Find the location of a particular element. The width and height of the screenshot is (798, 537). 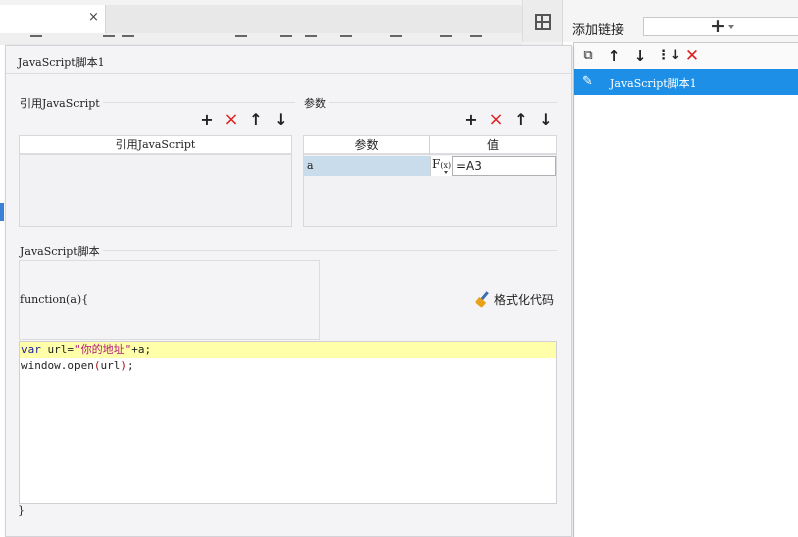

arrow-down-icon: ↓ is located at coordinates (640, 56).